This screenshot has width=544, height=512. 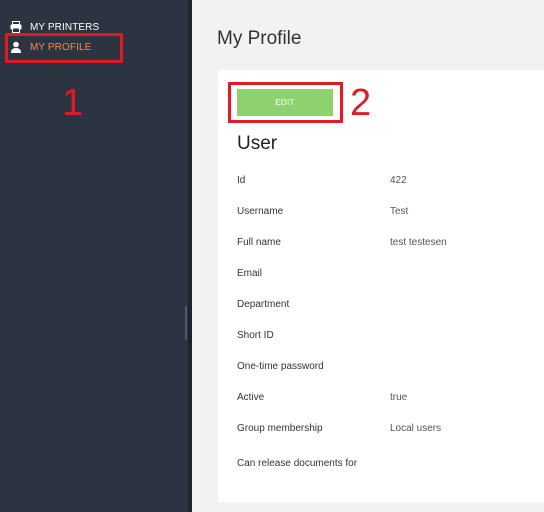 I want to click on sidebar-resize-handle, so click(x=186, y=323).